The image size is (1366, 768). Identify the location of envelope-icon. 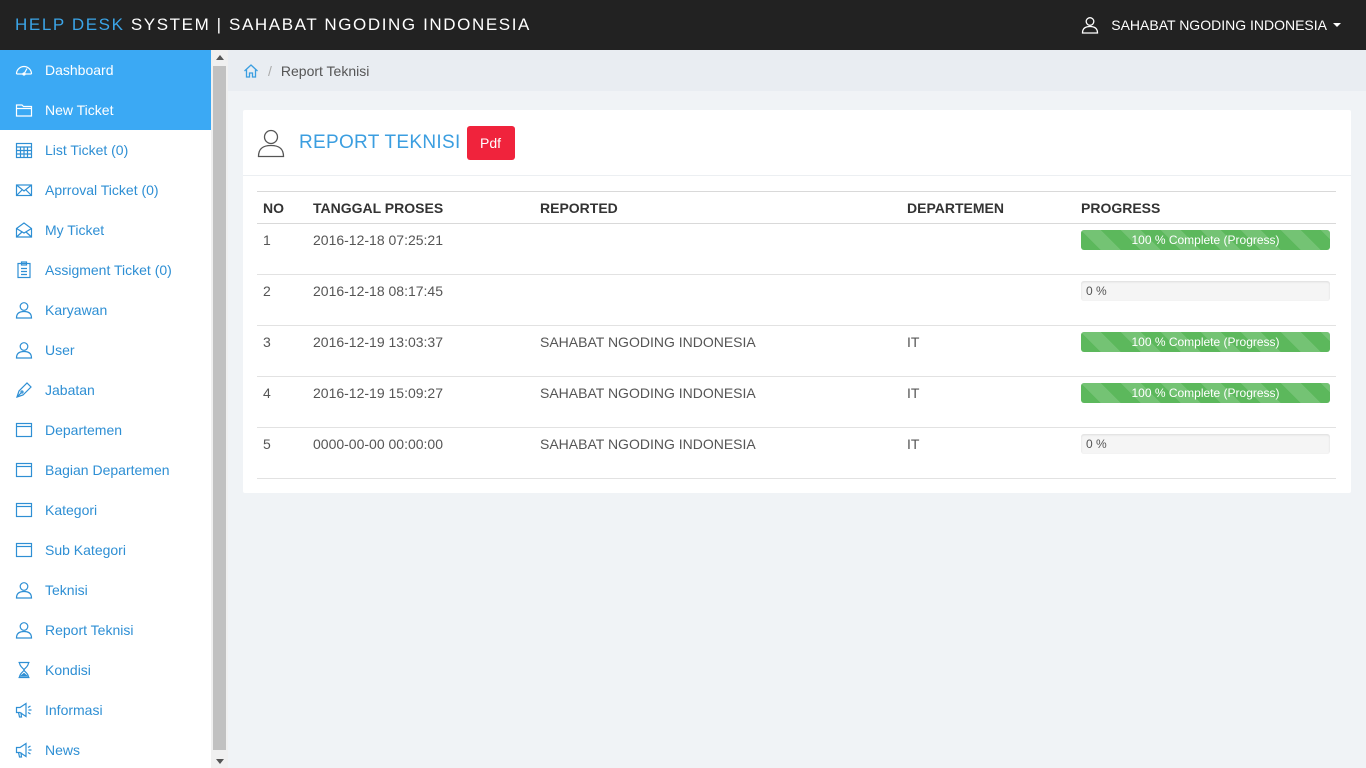
(24, 190).